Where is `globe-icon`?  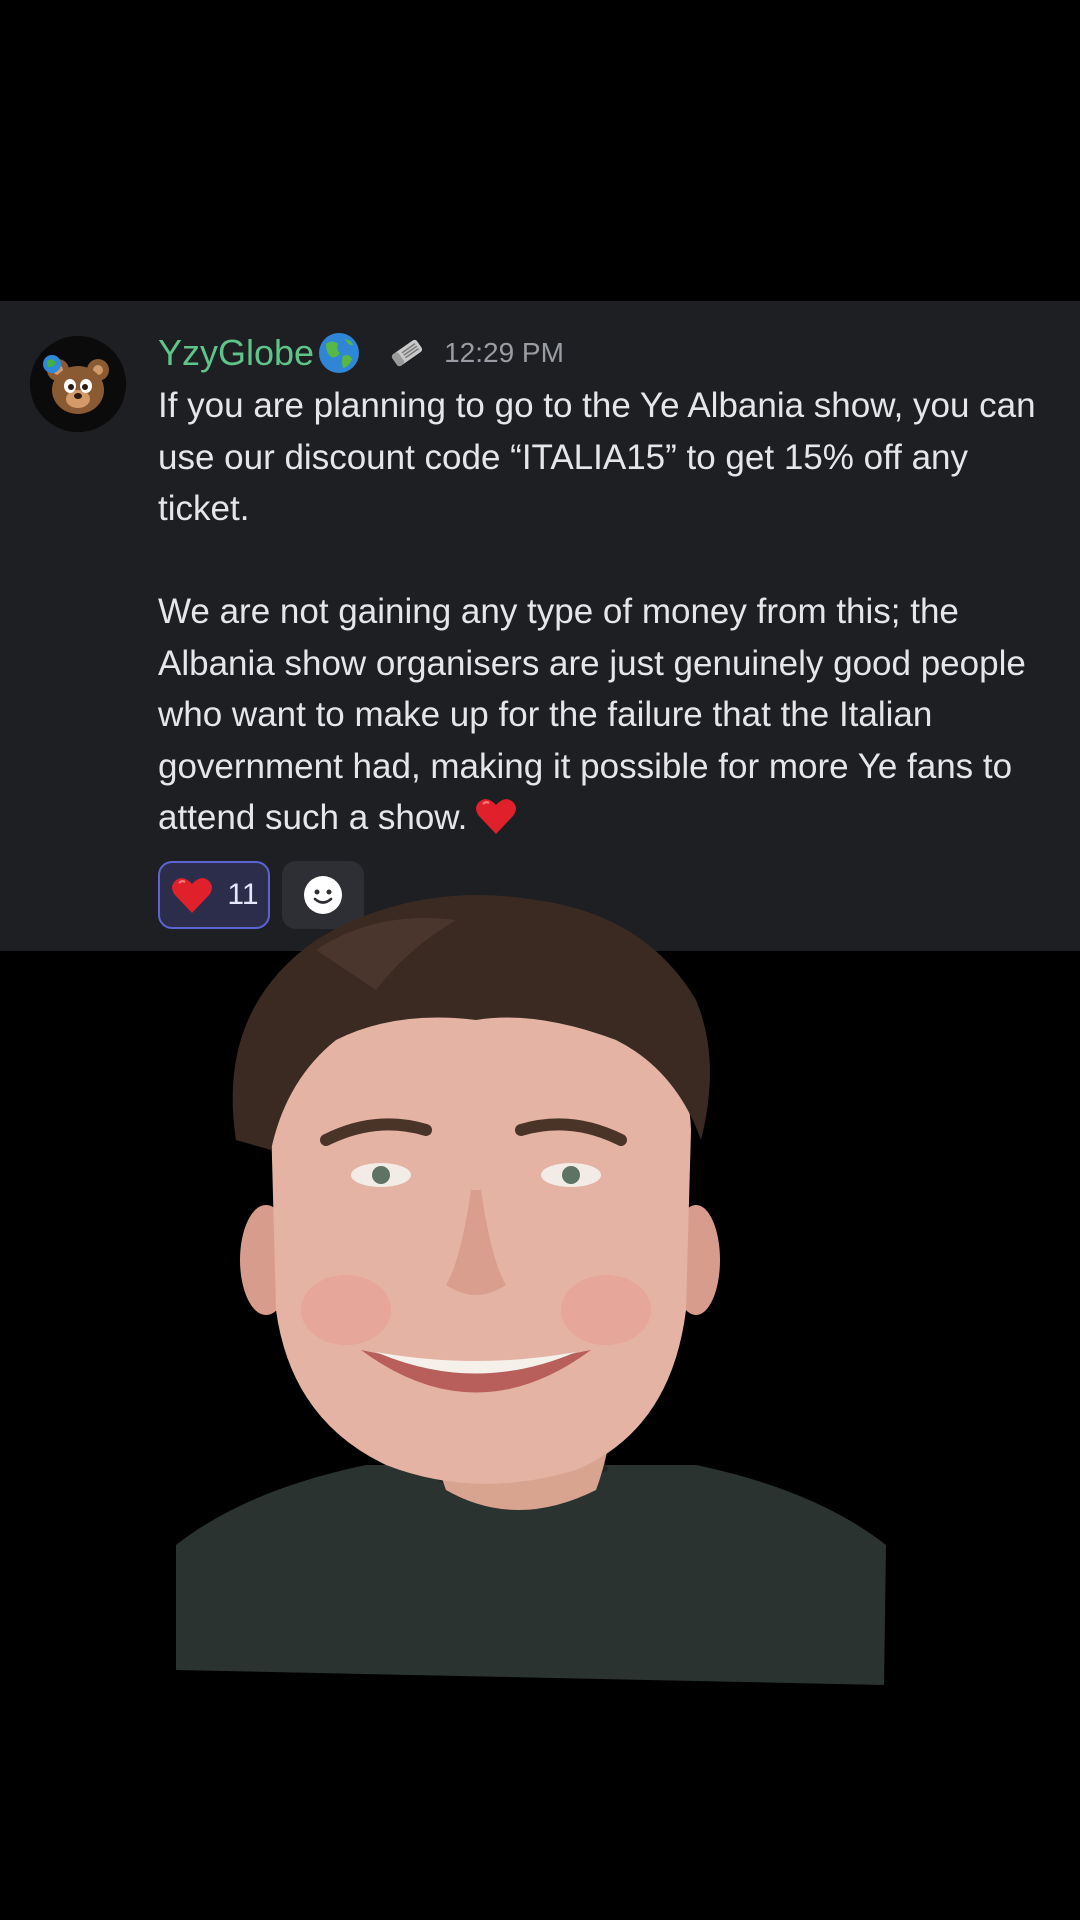 globe-icon is located at coordinates (339, 353).